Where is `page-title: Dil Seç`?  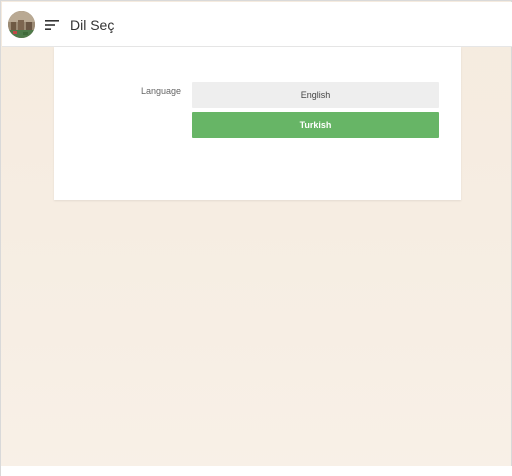 page-title: Dil Seç is located at coordinates (92, 25).